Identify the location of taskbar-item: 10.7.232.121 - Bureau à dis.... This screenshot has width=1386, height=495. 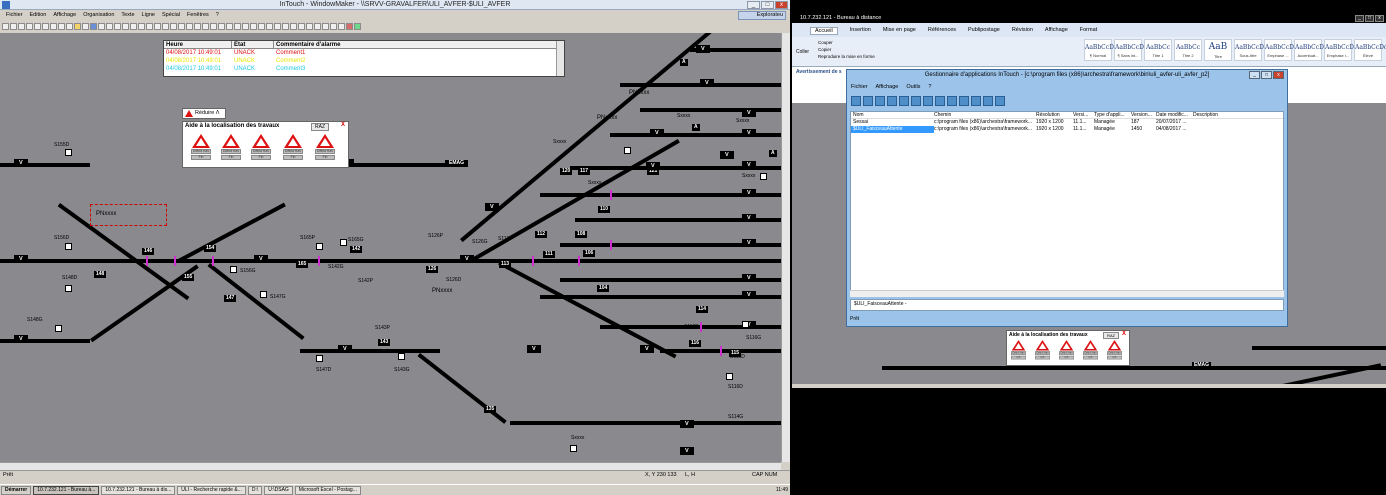
(138, 490).